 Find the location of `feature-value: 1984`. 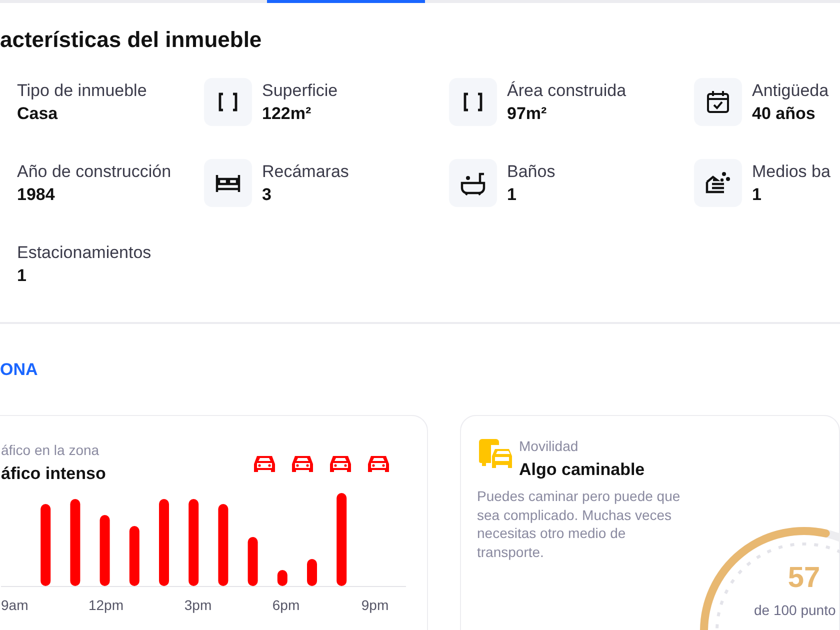

feature-value: 1984 is located at coordinates (36, 194).